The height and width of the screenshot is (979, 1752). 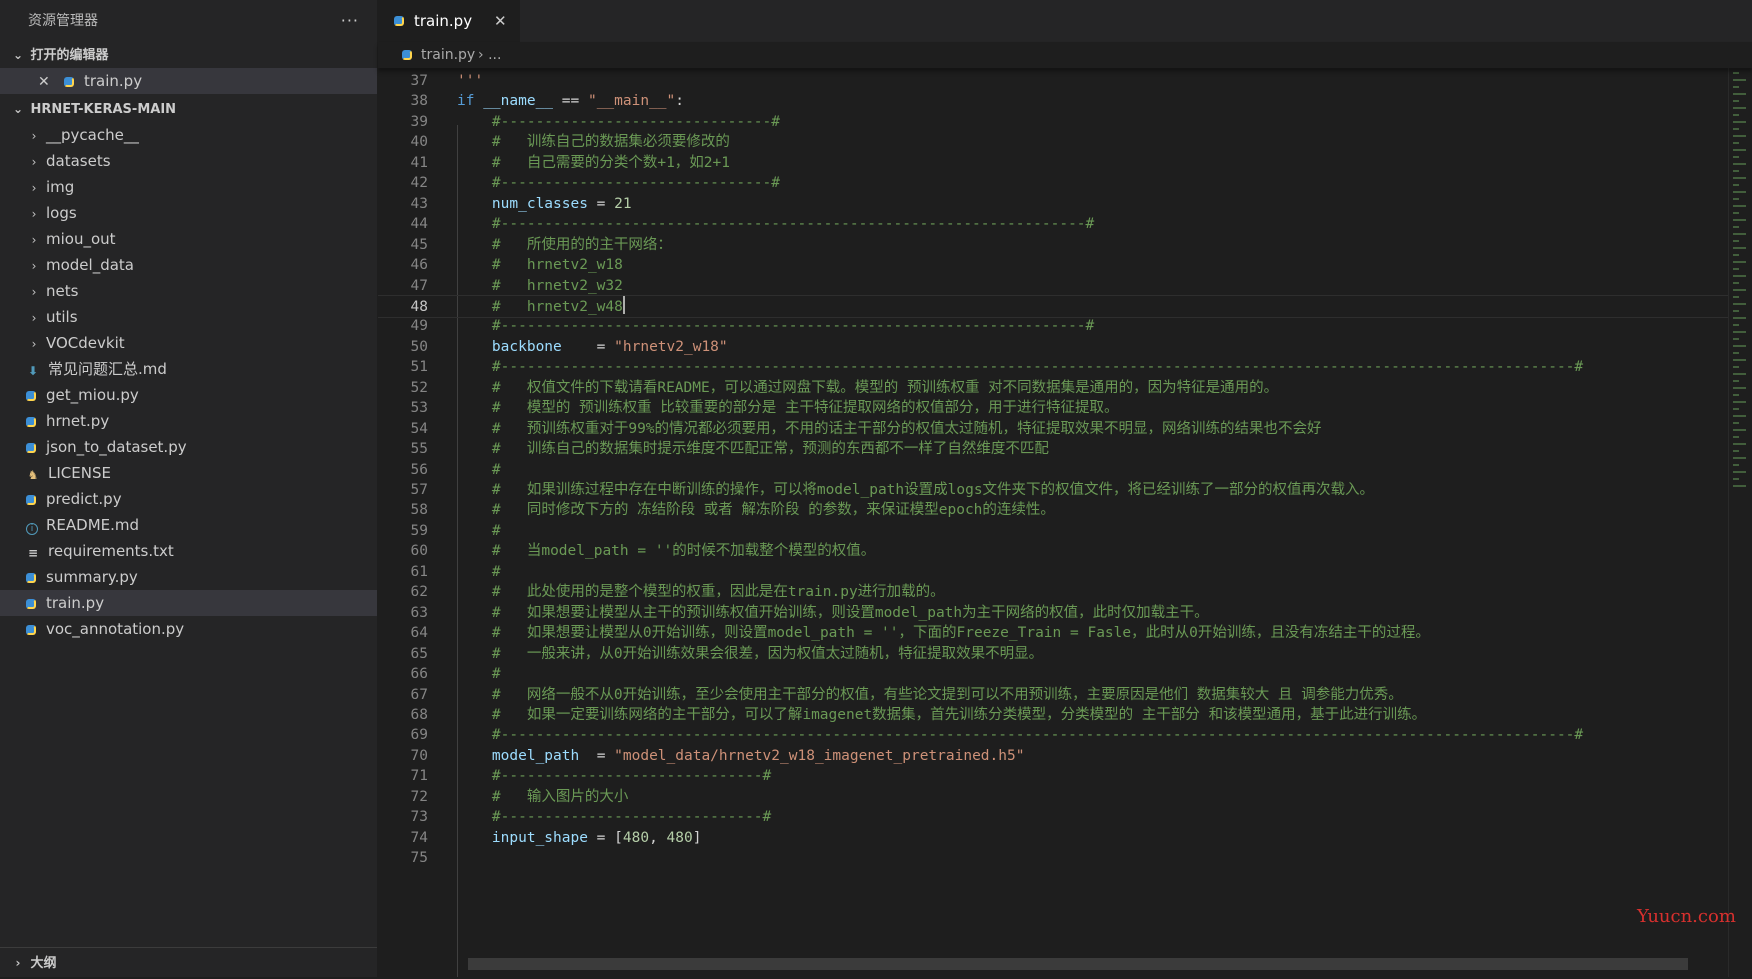 What do you see at coordinates (115, 629) in the screenshot?
I see `file-label: voc_annotation.py` at bounding box center [115, 629].